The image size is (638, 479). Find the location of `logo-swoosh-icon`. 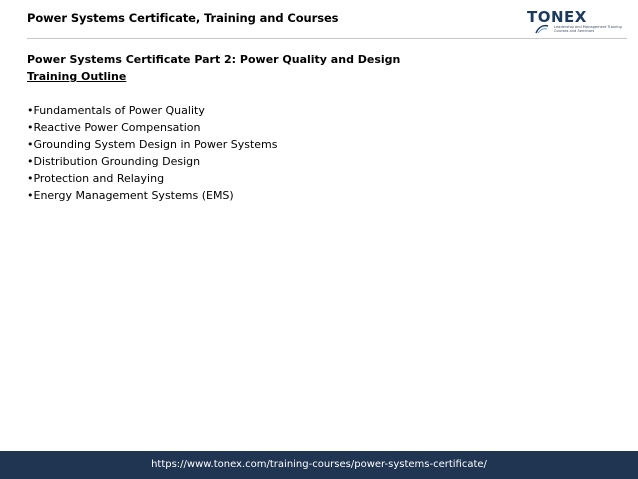

logo-swoosh-icon is located at coordinates (542, 29).